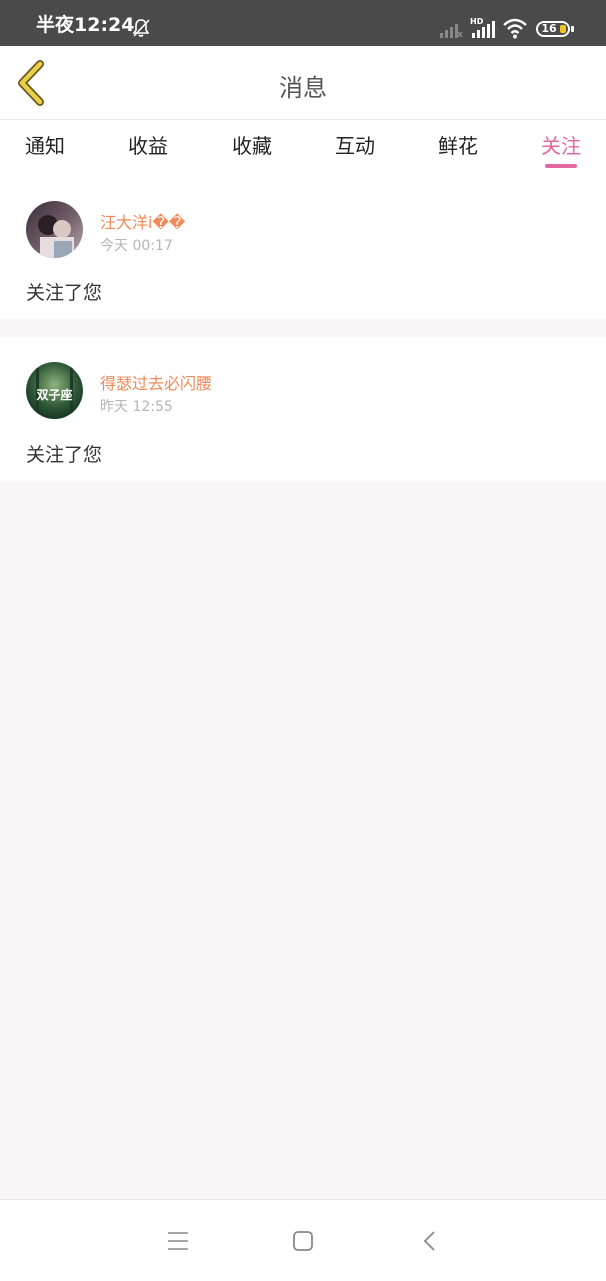  What do you see at coordinates (303, 88) in the screenshot?
I see `page-title: 消息` at bounding box center [303, 88].